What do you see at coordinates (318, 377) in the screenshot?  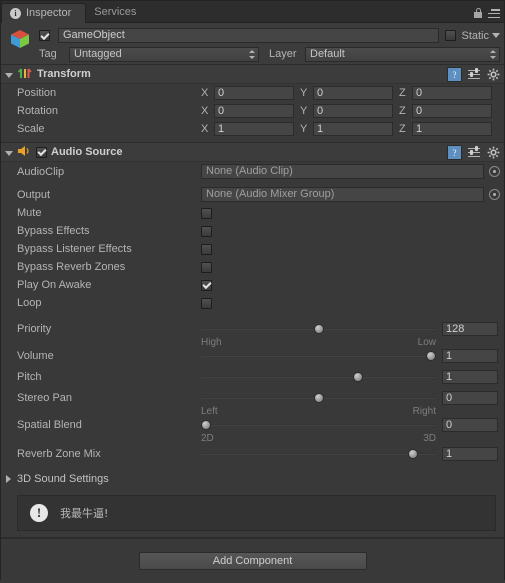 I see `pitch-slider-track` at bounding box center [318, 377].